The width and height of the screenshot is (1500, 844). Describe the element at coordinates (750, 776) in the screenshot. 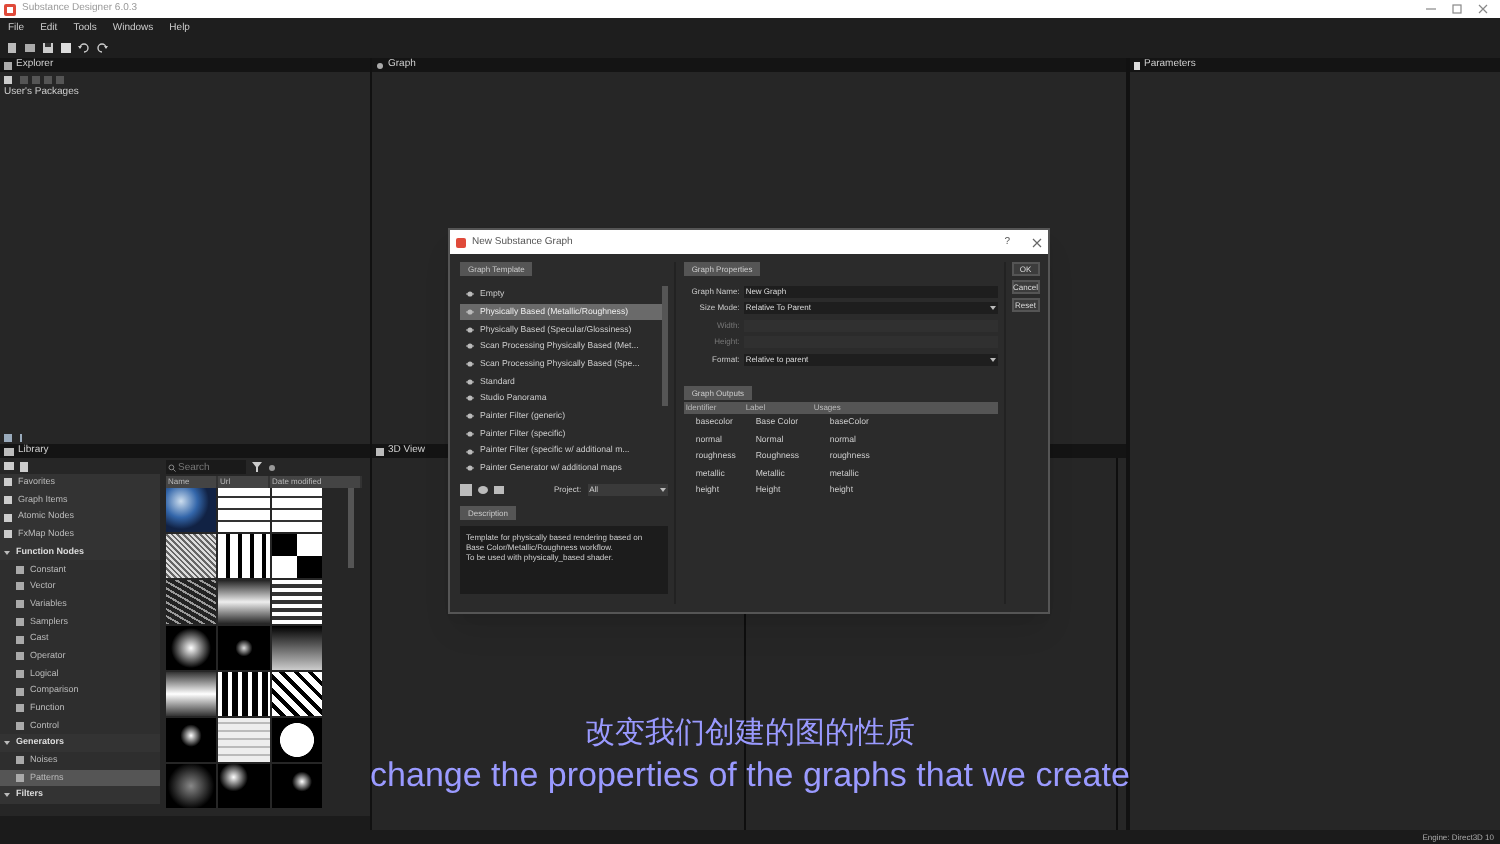

I see `subtitle: change the properties of the graphs that we create` at that location.